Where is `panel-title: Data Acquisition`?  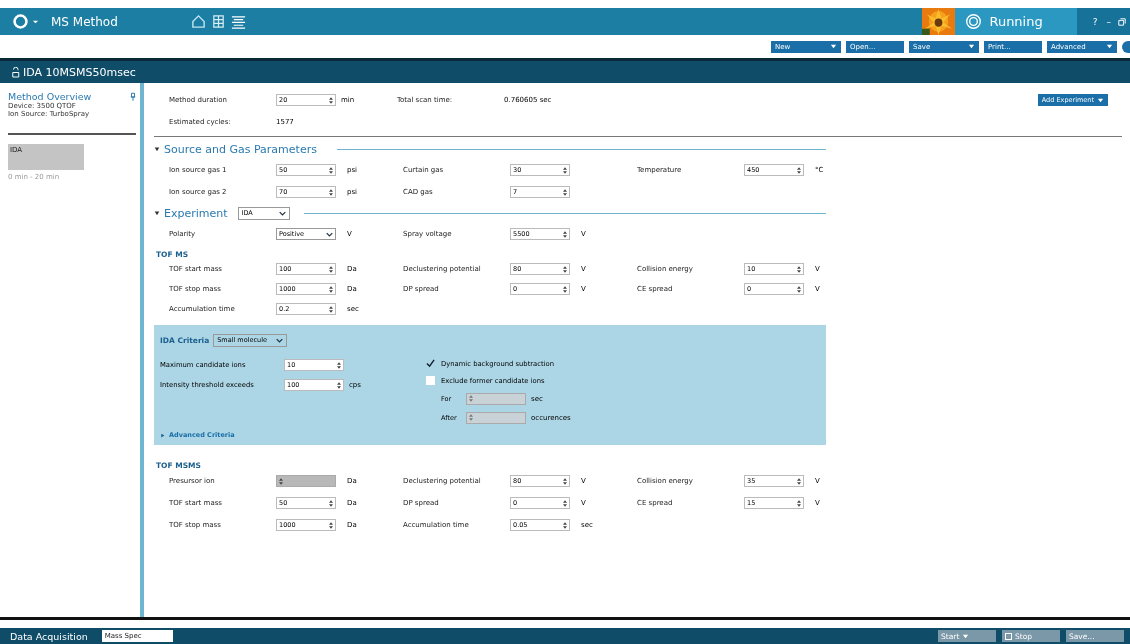 panel-title: Data Acquisition is located at coordinates (49, 636).